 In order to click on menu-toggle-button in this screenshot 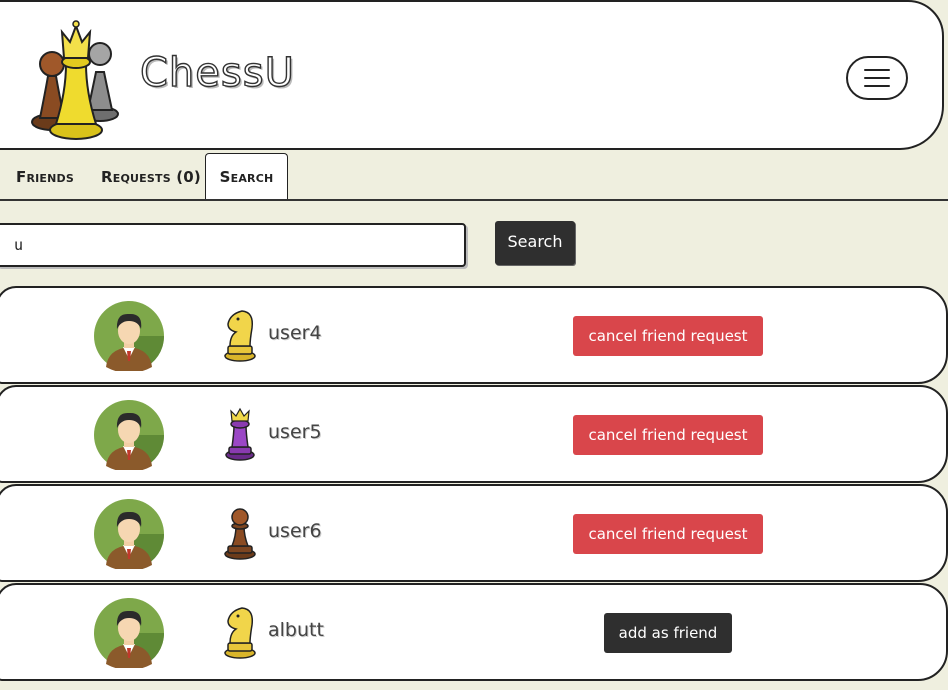, I will do `click(877, 78)`.